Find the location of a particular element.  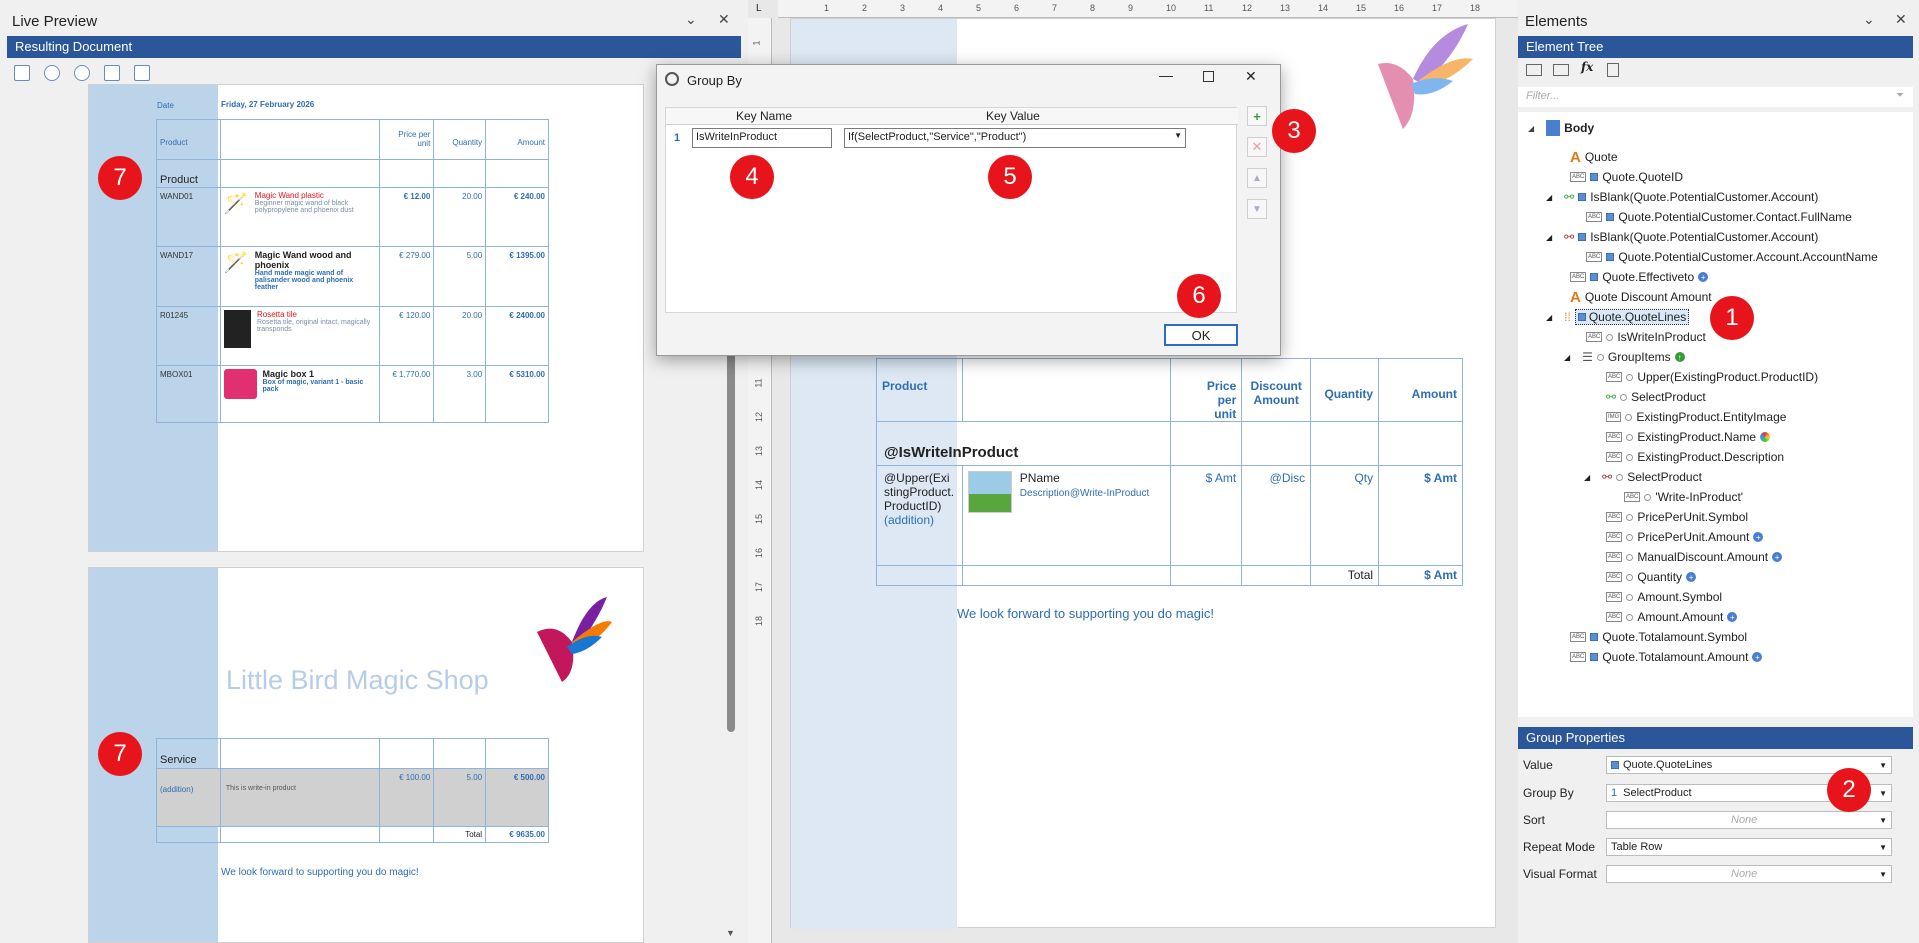

total-value: $ Amt is located at coordinates (1420, 575).